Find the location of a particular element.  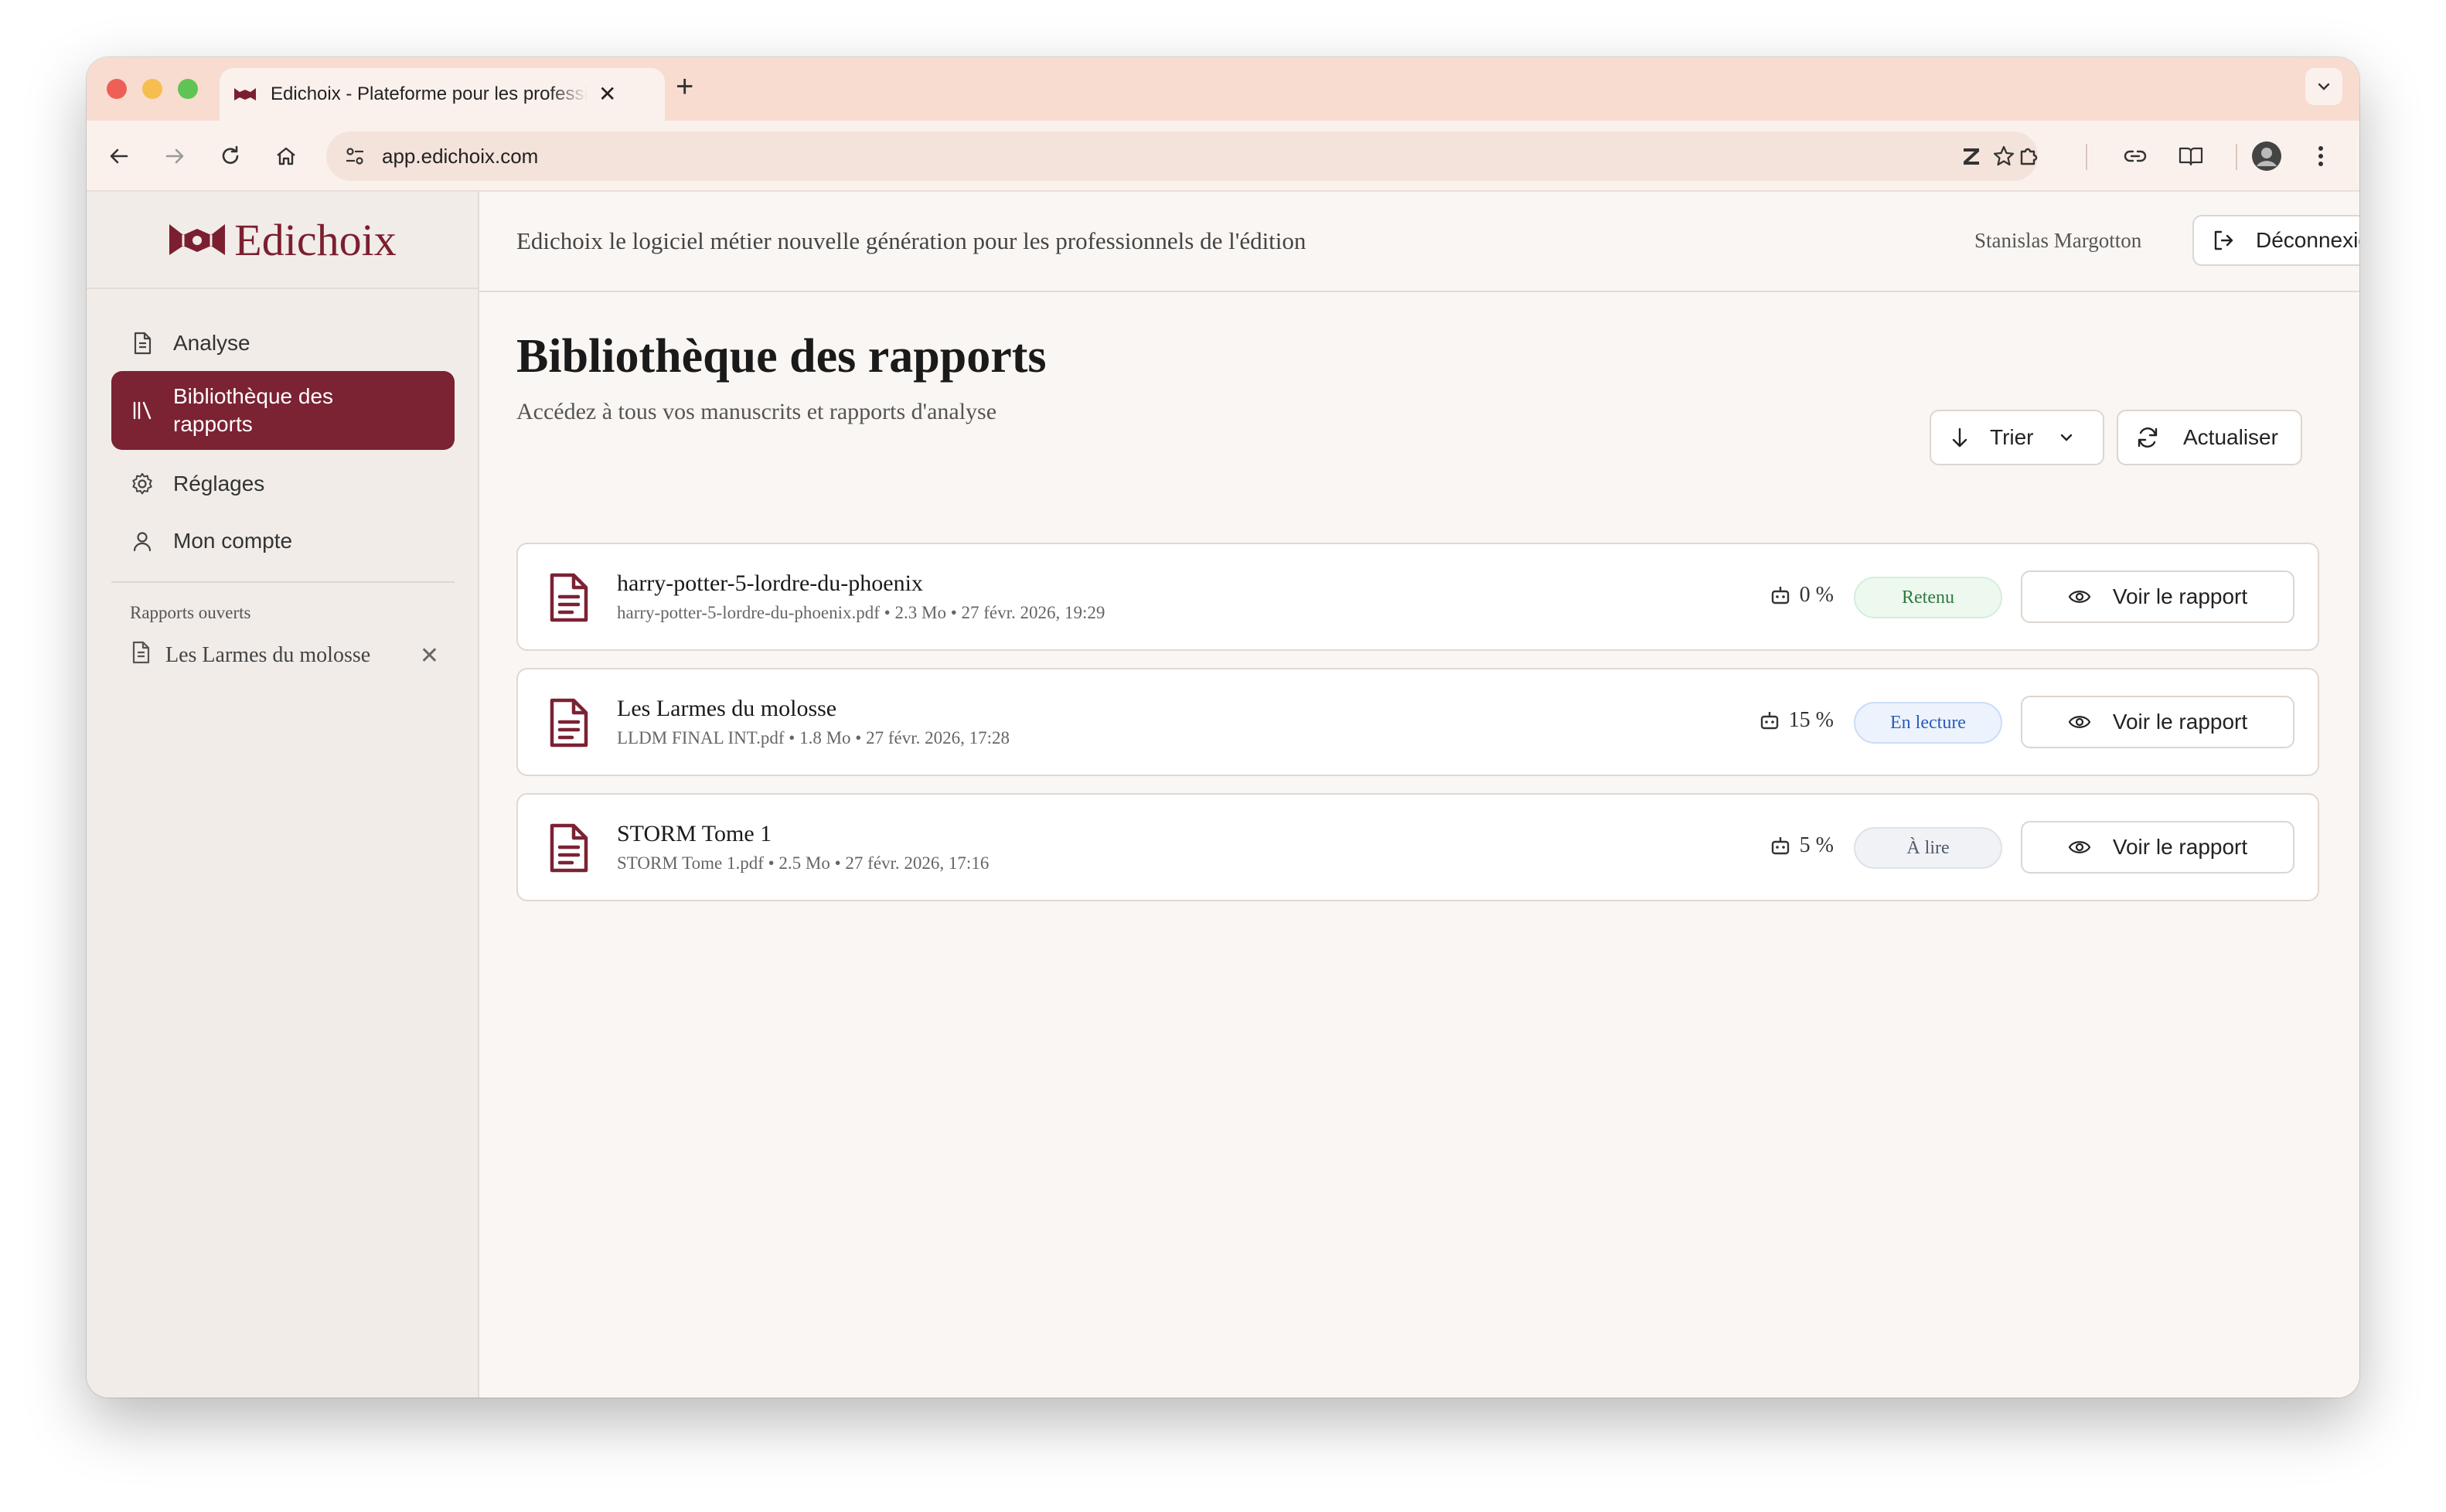

url-text: app.edichoix.com is located at coordinates (461, 156).